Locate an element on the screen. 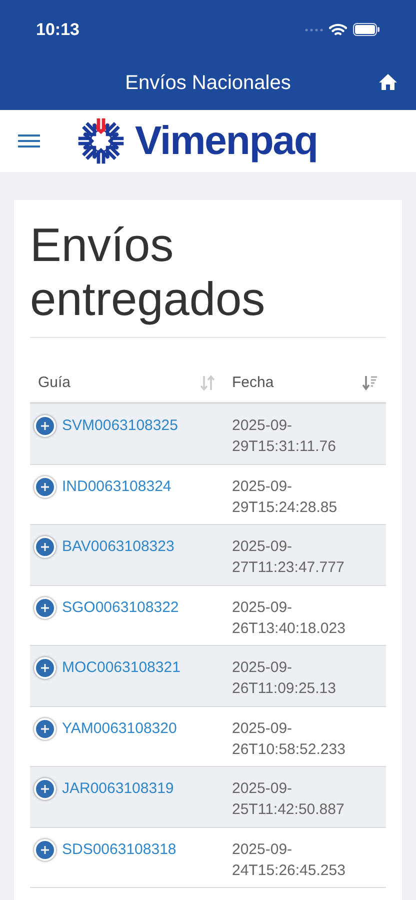 The width and height of the screenshot is (416, 900). date-cell-text: 2025-09-26T13:40:18.023 is located at coordinates (288, 618).